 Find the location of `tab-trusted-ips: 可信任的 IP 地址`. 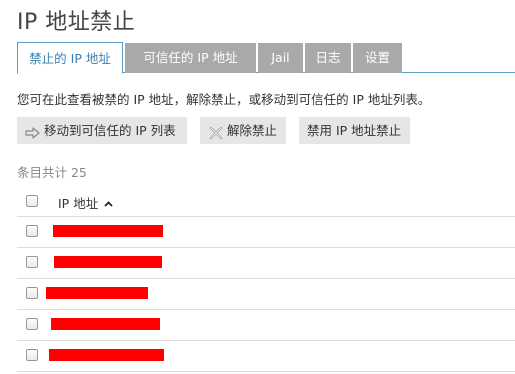

tab-trusted-ips: 可信任的 IP 地址 is located at coordinates (190, 58).